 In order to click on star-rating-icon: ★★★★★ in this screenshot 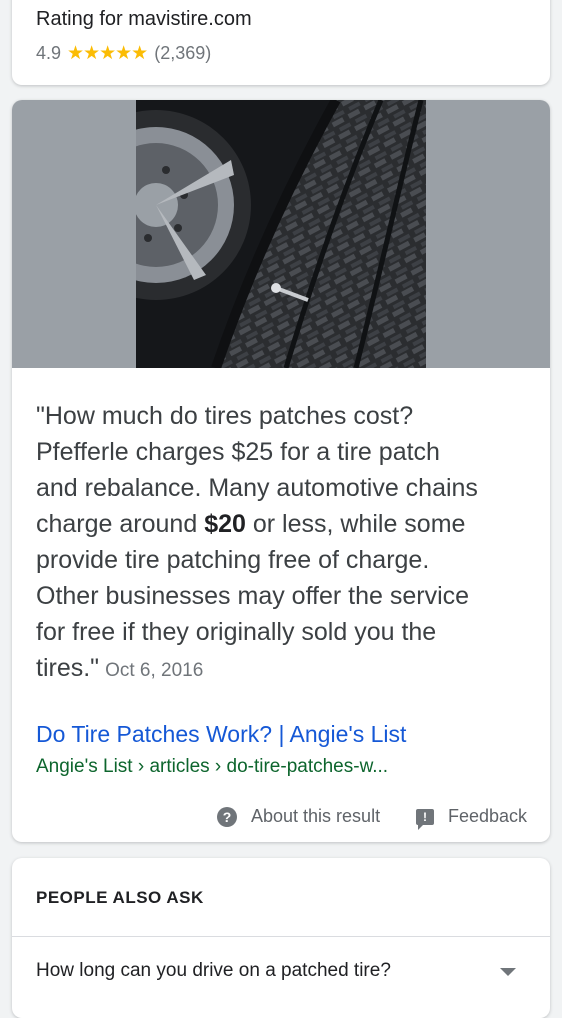, I will do `click(107, 53)`.